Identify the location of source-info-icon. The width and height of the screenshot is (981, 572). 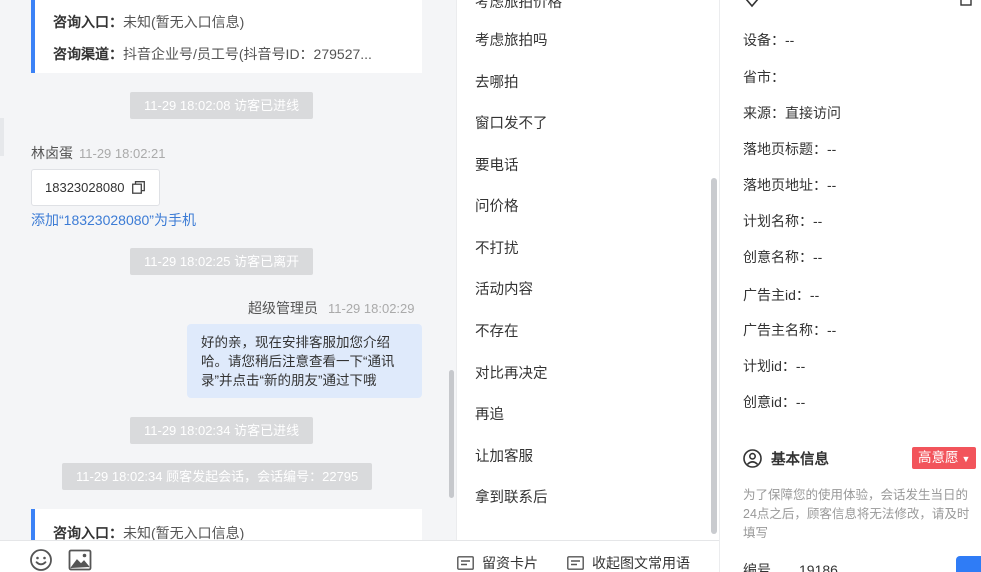
(752, 4).